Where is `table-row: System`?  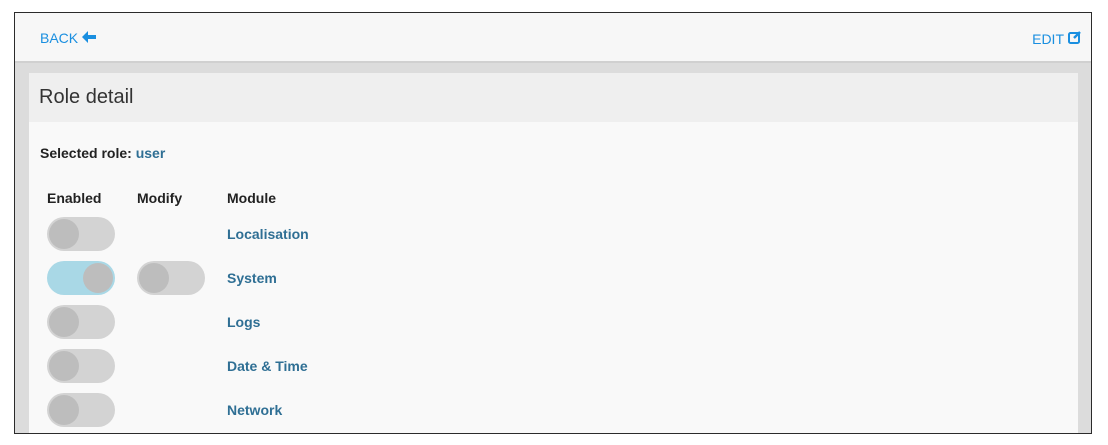 table-row: System is located at coordinates (553, 278).